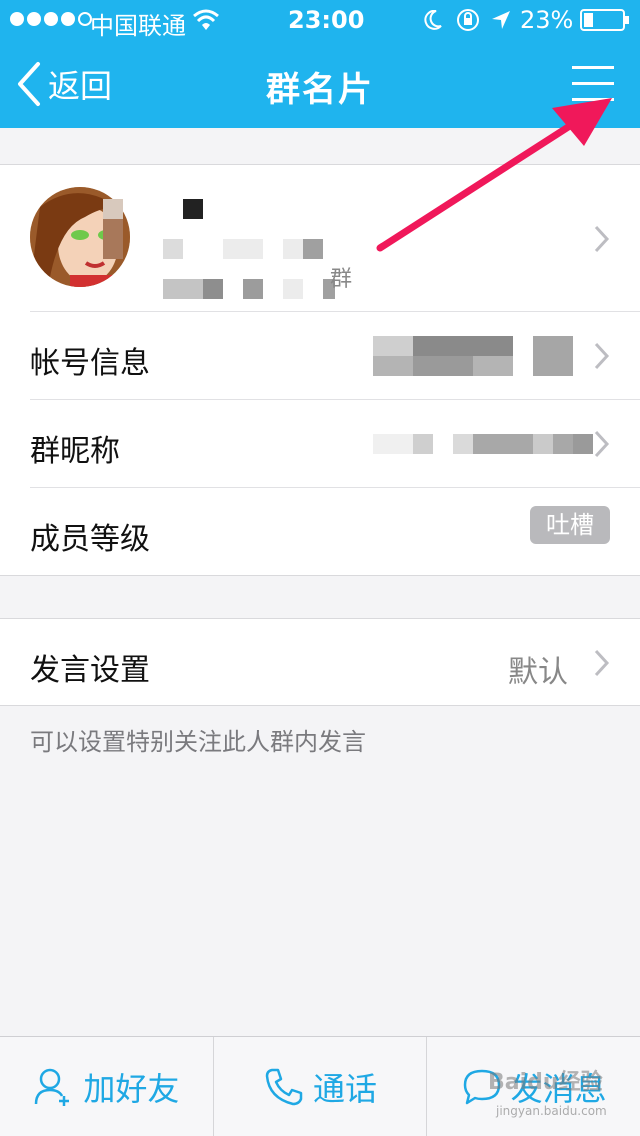 This screenshot has width=640, height=1136. What do you see at coordinates (593, 84) in the screenshot?
I see `menu-button` at bounding box center [593, 84].